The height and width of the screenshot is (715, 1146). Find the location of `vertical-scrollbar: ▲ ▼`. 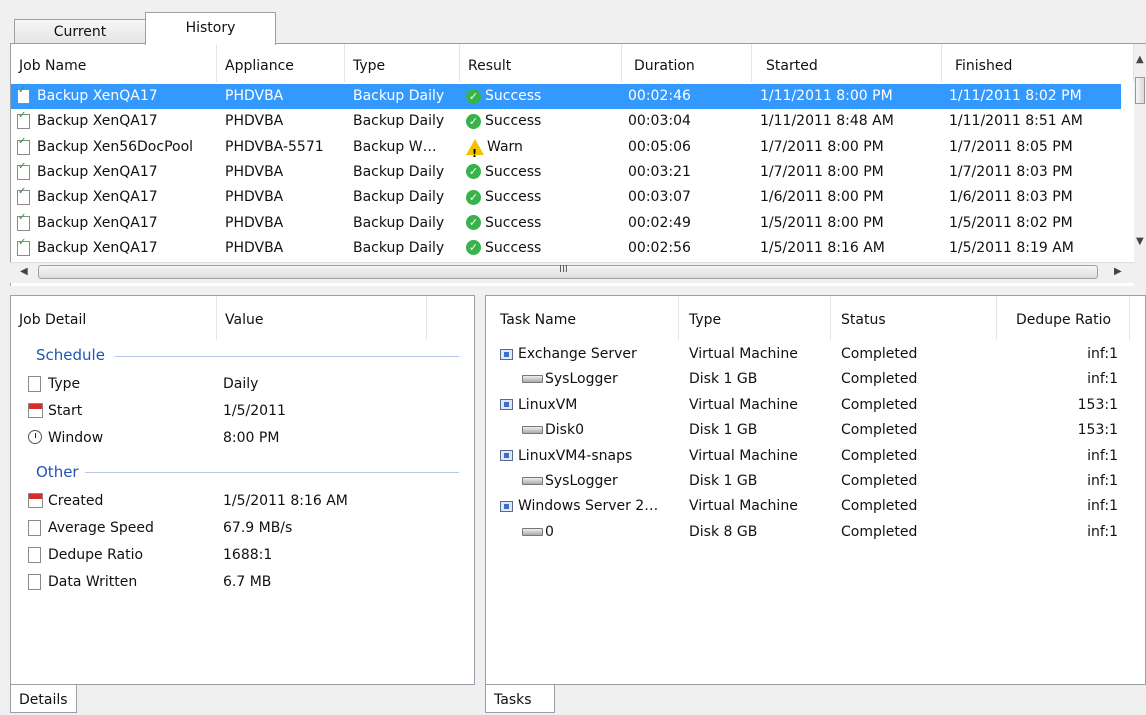

vertical-scrollbar: ▲ ▼ is located at coordinates (1140, 153).